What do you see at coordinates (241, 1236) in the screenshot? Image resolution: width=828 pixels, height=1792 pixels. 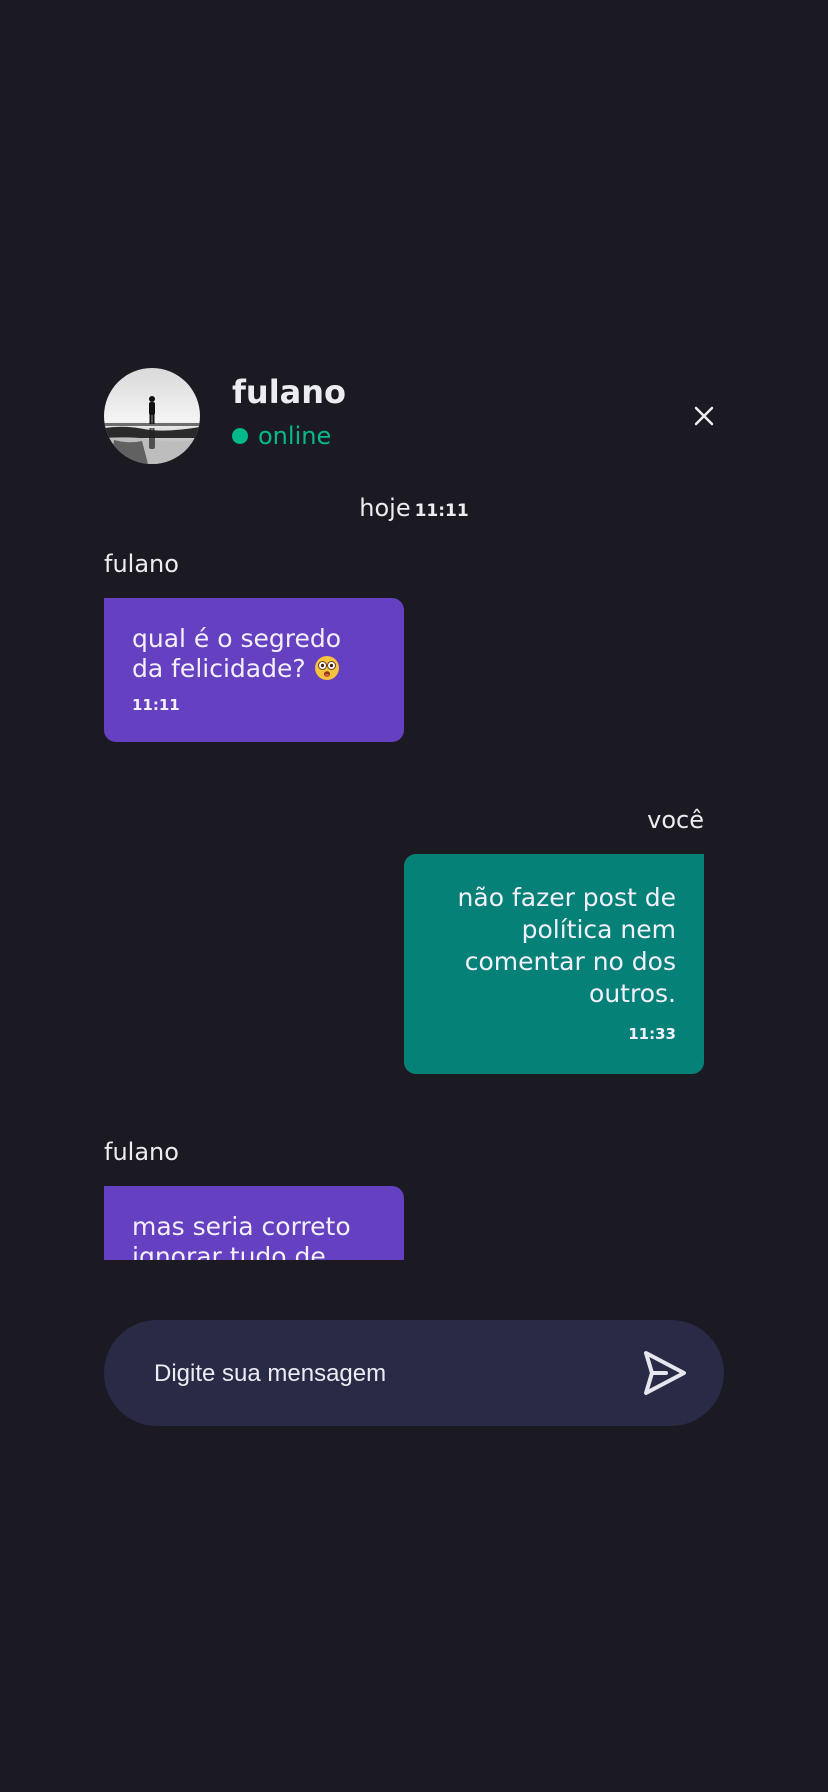 I see `message-text: mas seria correto ignorar tudo de` at bounding box center [241, 1236].